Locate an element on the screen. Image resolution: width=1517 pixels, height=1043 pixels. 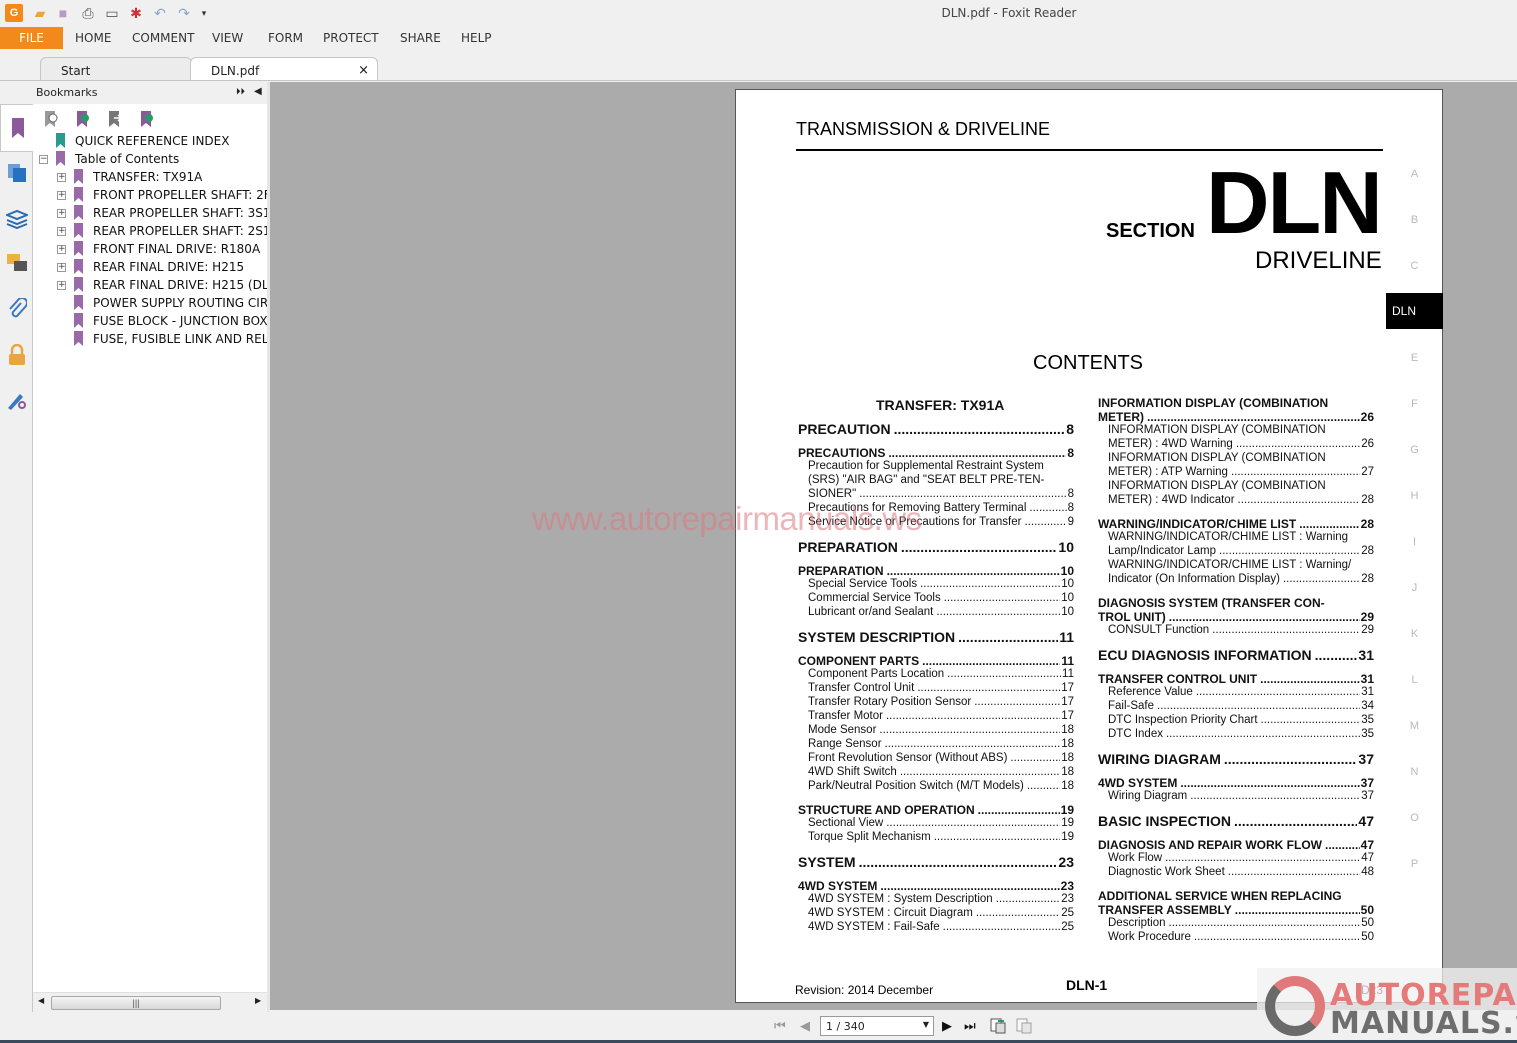
toc-entry: 4WD Shift Switch 18 is located at coordinates (936, 772).